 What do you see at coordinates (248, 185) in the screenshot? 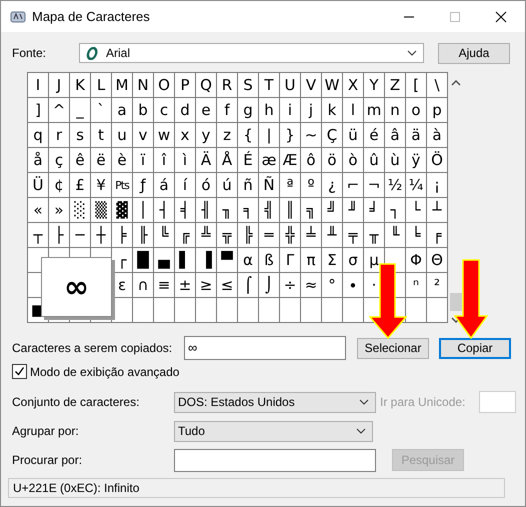
I see `character-cell: ñ` at bounding box center [248, 185].